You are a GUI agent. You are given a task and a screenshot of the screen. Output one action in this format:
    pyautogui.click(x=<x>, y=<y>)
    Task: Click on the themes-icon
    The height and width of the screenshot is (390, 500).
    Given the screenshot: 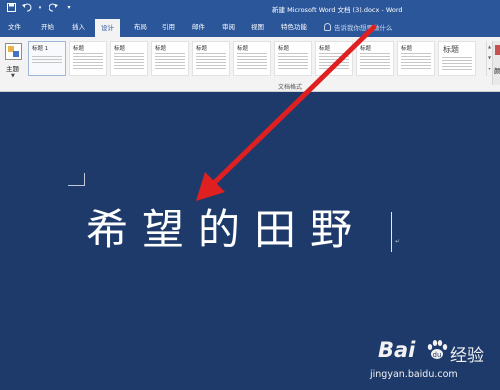 What is the action you would take?
    pyautogui.click(x=13, y=51)
    